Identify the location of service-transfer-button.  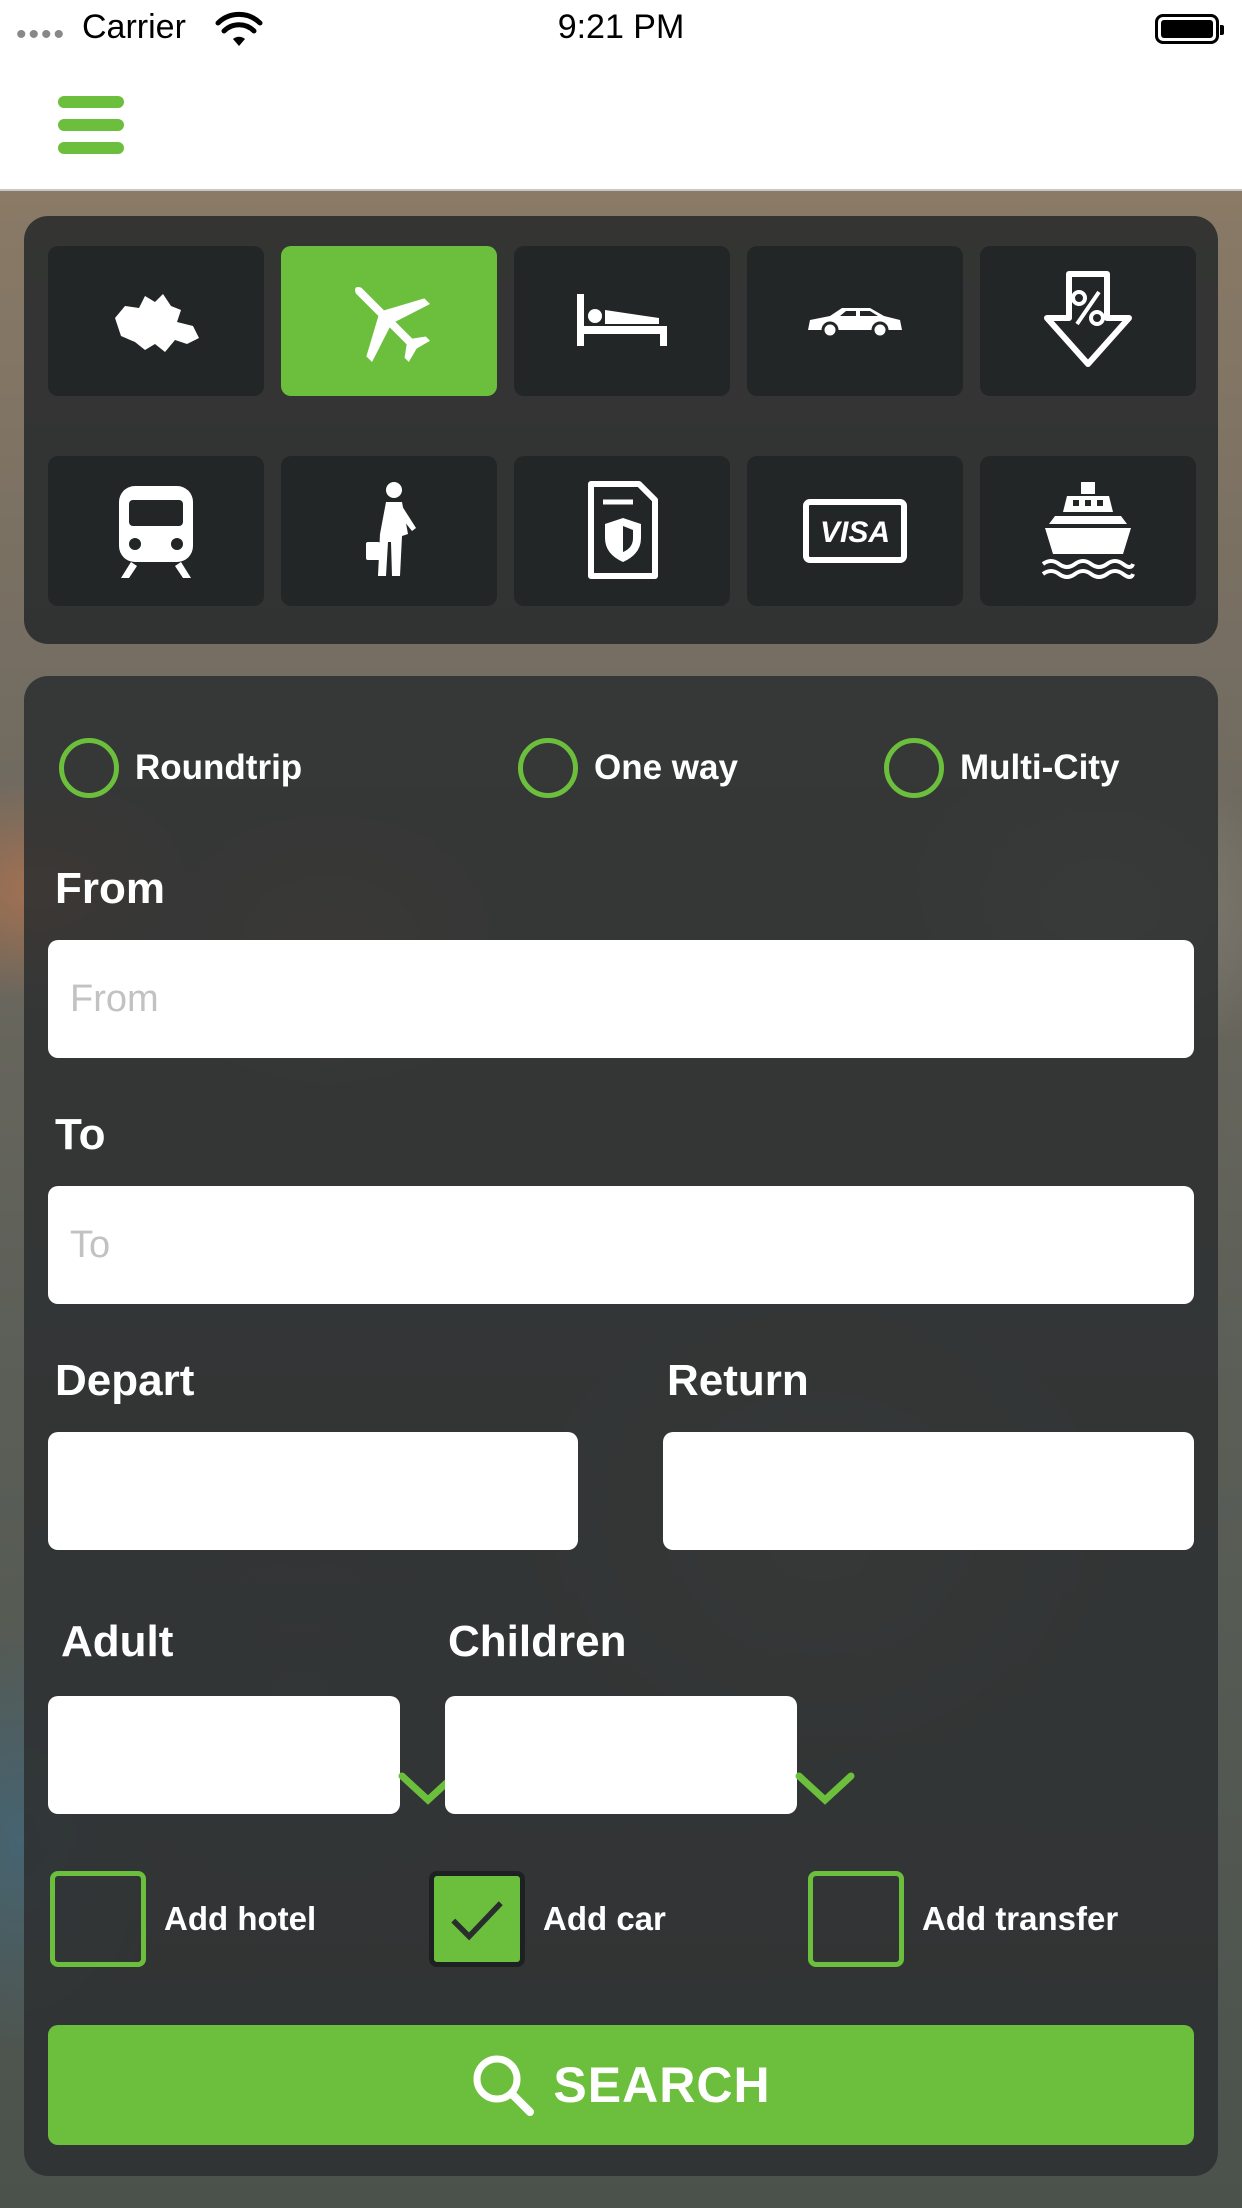
(389, 531).